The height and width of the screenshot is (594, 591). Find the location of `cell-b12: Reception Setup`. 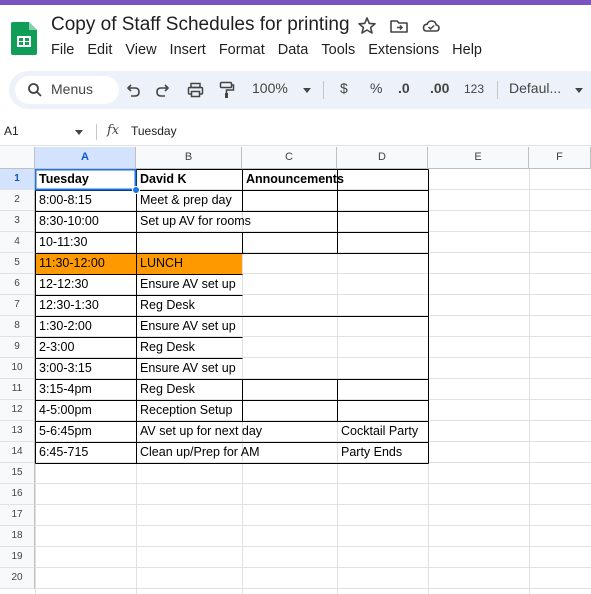

cell-b12: Reception Setup is located at coordinates (236, 410).